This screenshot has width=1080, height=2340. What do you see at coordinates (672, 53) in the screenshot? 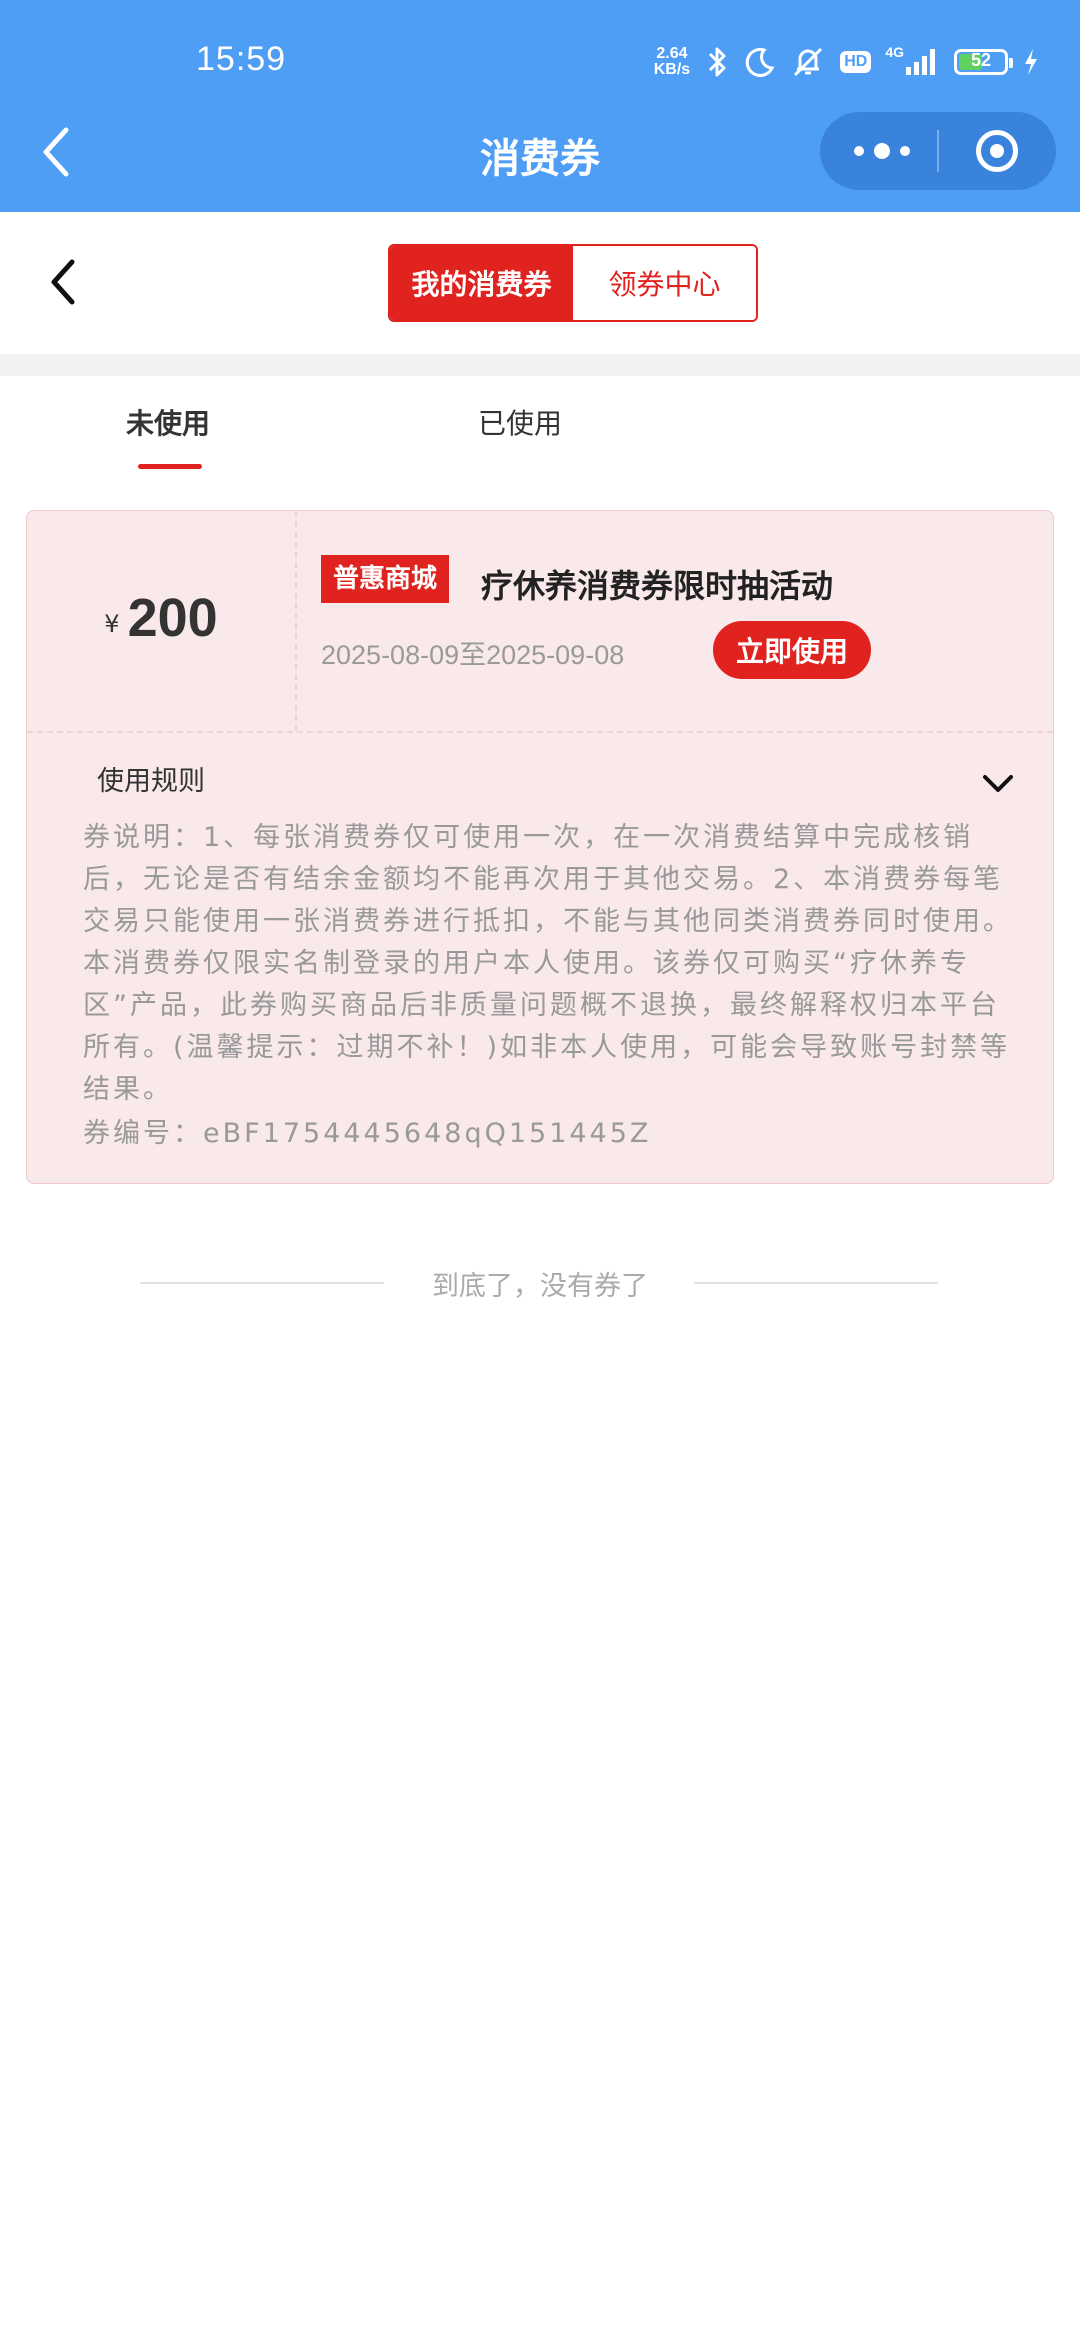
I see `network-speed-value: 2.64` at bounding box center [672, 53].